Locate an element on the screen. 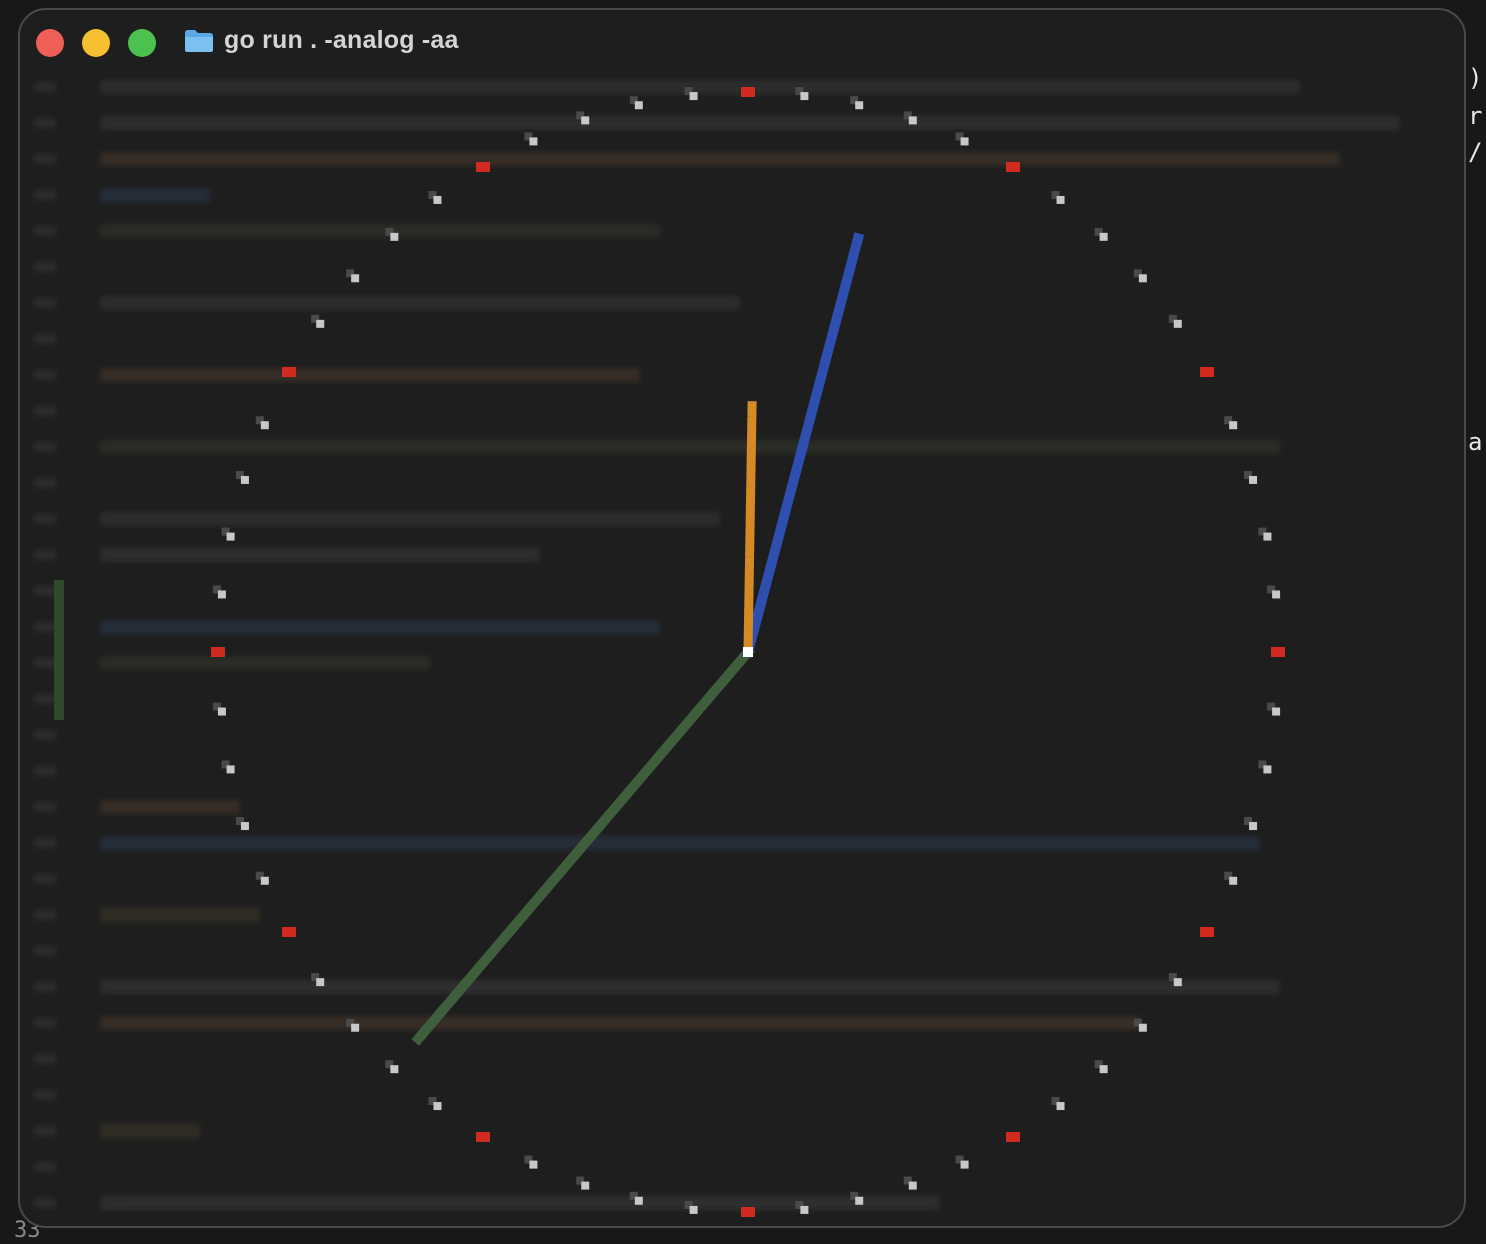  edge-char: ) is located at coordinates (1475, 78).